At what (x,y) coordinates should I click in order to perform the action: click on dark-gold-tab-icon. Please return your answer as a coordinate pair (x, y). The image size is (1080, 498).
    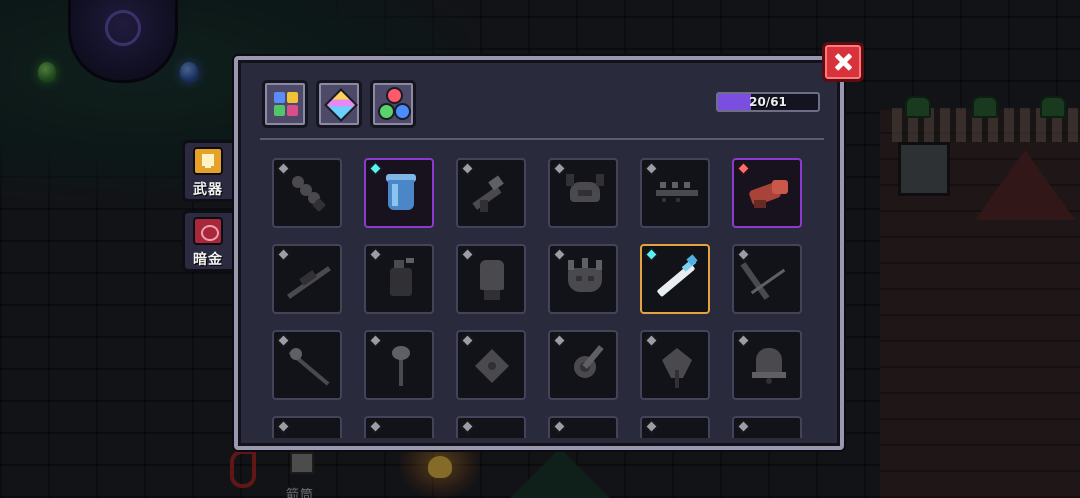
    Looking at the image, I should click on (208, 231).